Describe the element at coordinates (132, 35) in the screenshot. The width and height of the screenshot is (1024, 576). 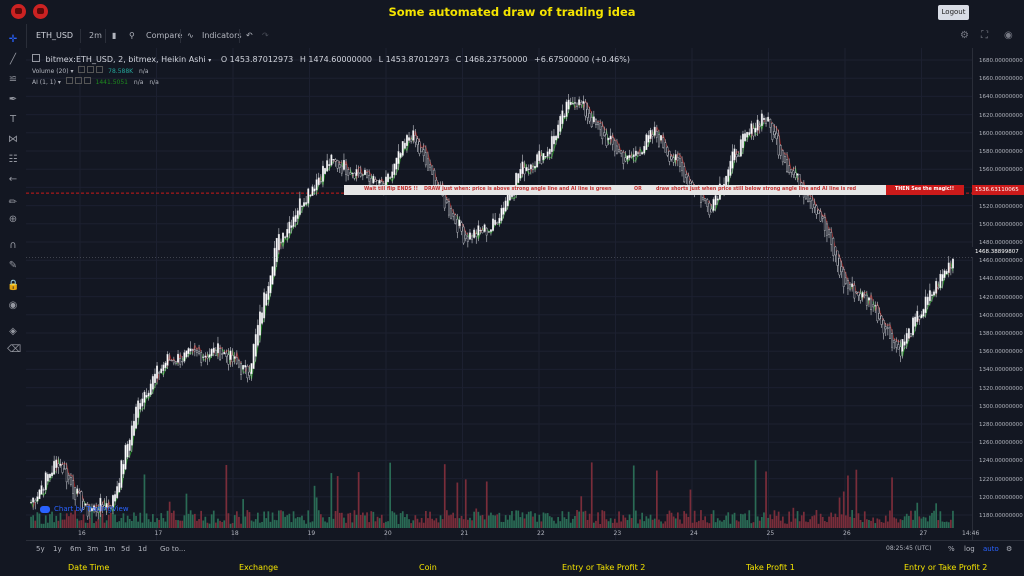
I see `compare-icon: ⚲` at that location.